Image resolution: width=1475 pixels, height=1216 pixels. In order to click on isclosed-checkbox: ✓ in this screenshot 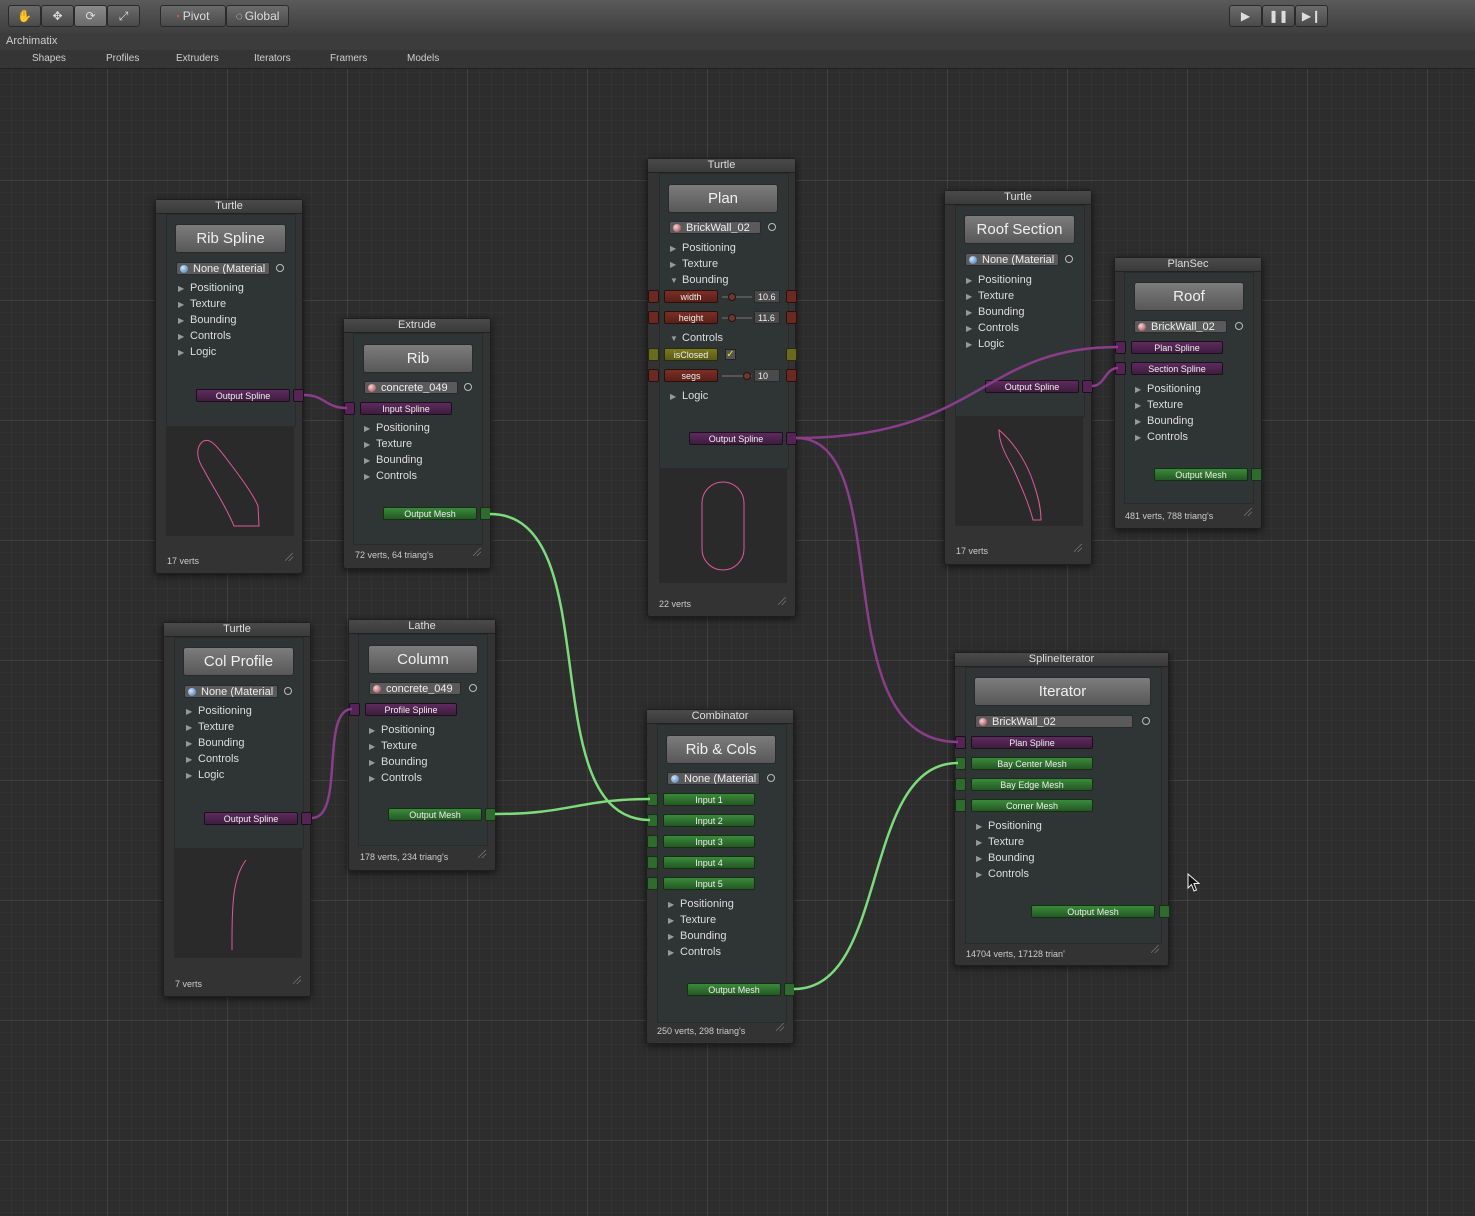, I will do `click(730, 354)`.